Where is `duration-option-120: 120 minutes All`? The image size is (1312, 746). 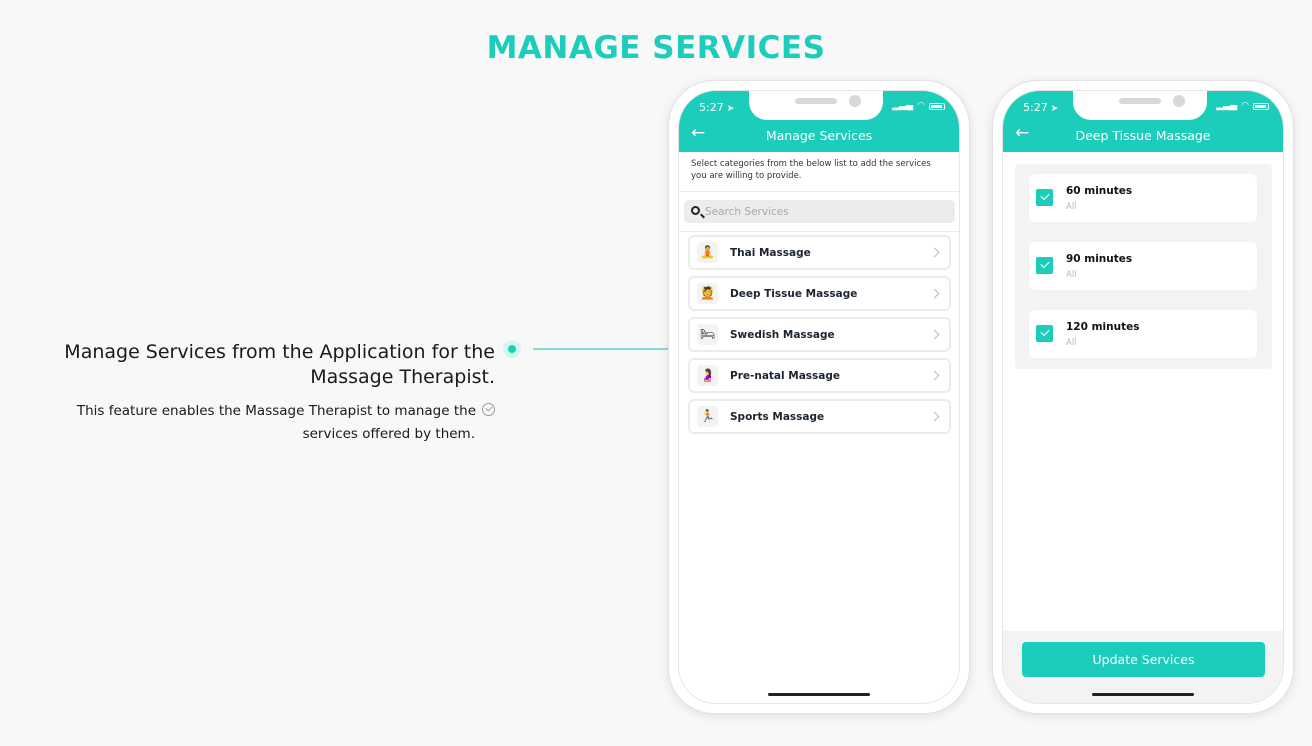 duration-option-120: 120 minutes All is located at coordinates (1143, 334).